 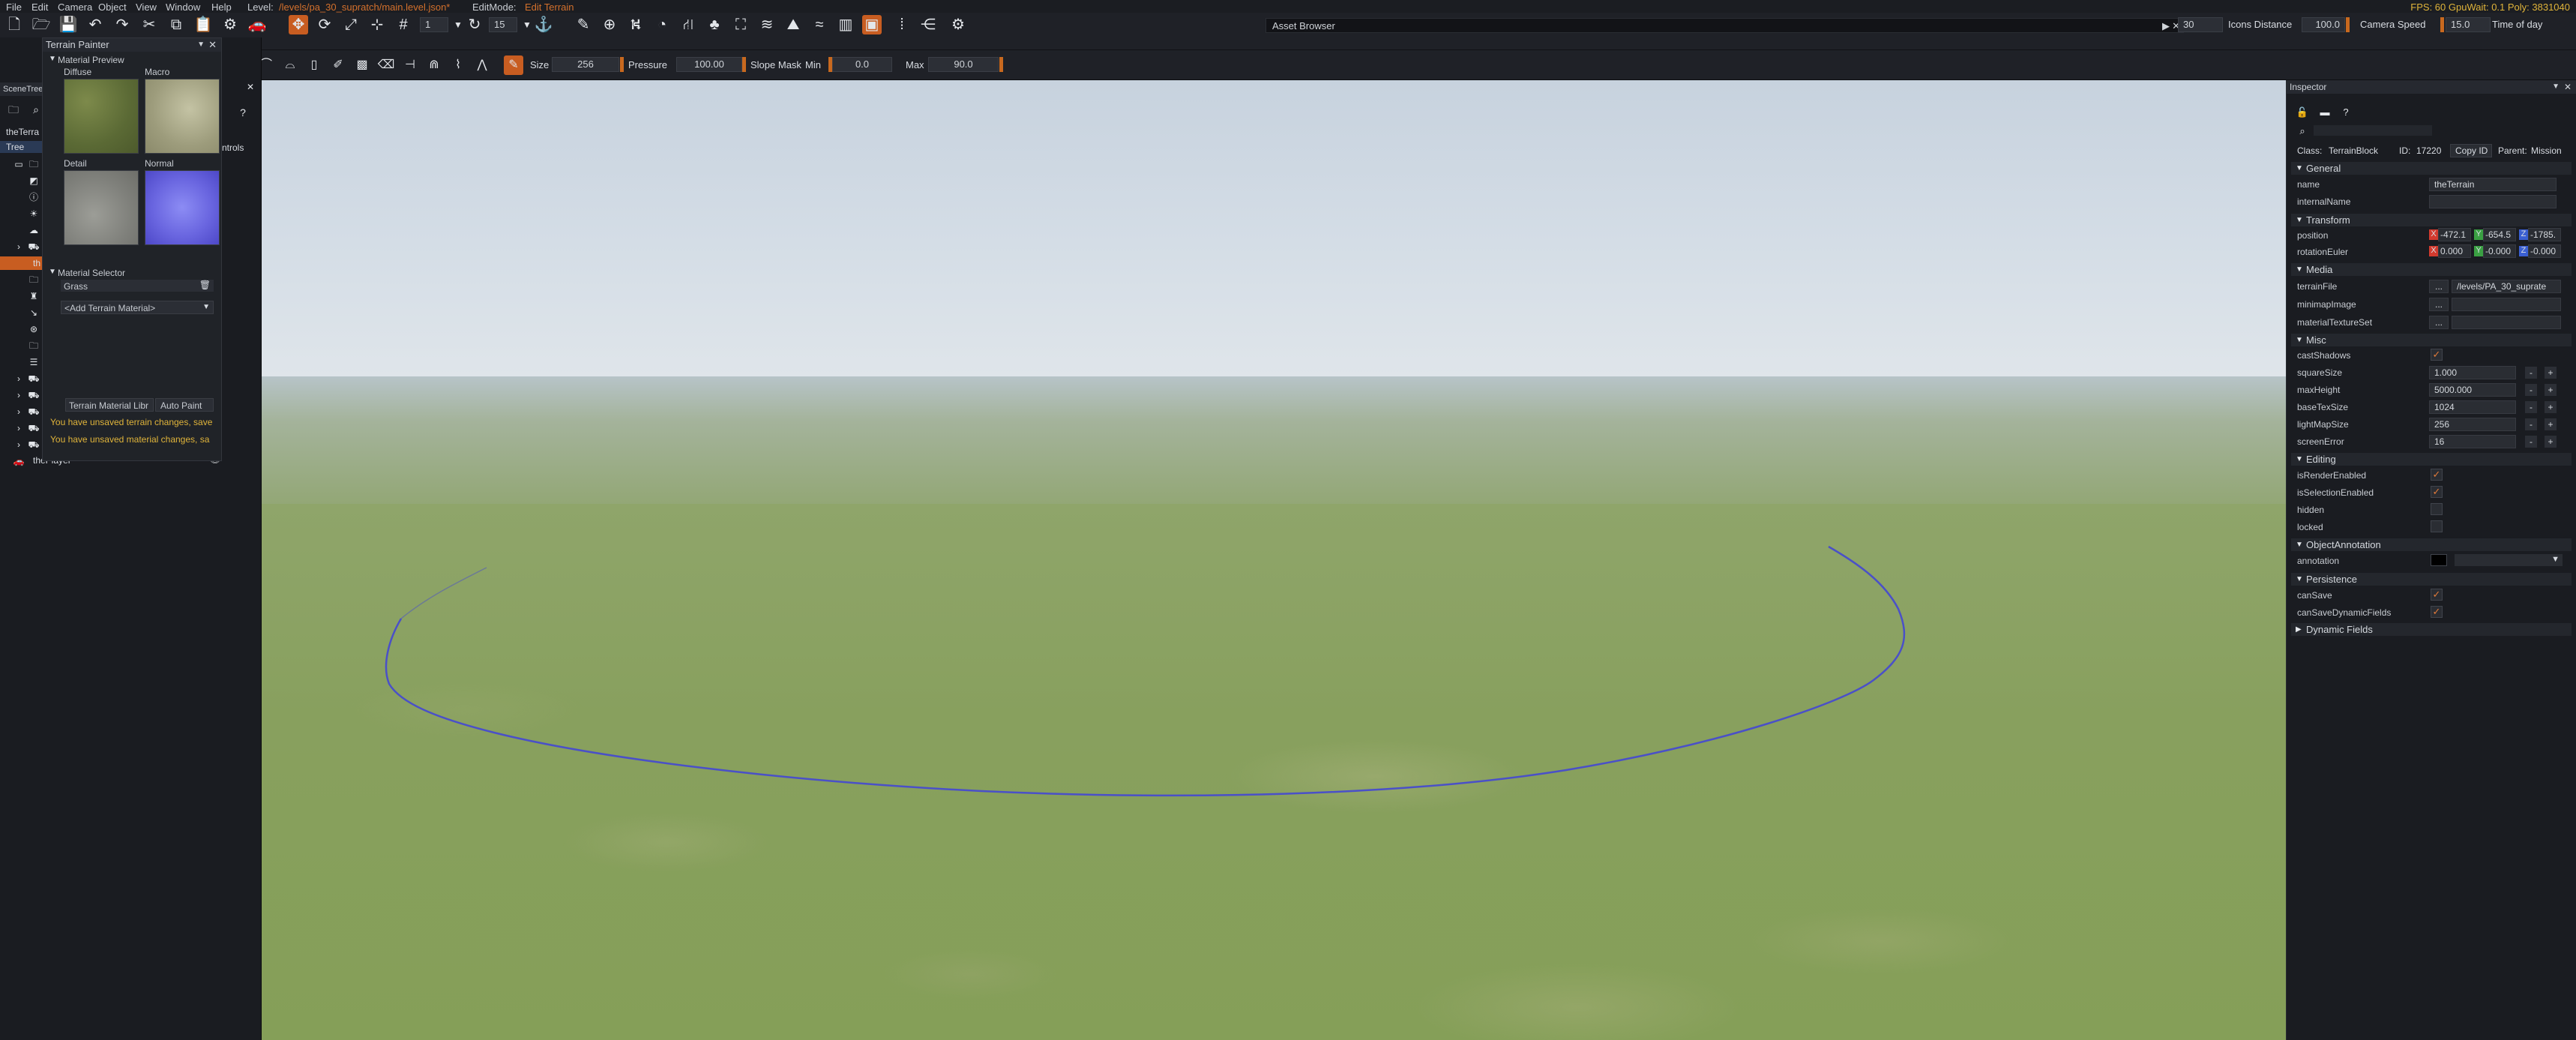 What do you see at coordinates (221, 7) in the screenshot?
I see `menu-help: Help` at bounding box center [221, 7].